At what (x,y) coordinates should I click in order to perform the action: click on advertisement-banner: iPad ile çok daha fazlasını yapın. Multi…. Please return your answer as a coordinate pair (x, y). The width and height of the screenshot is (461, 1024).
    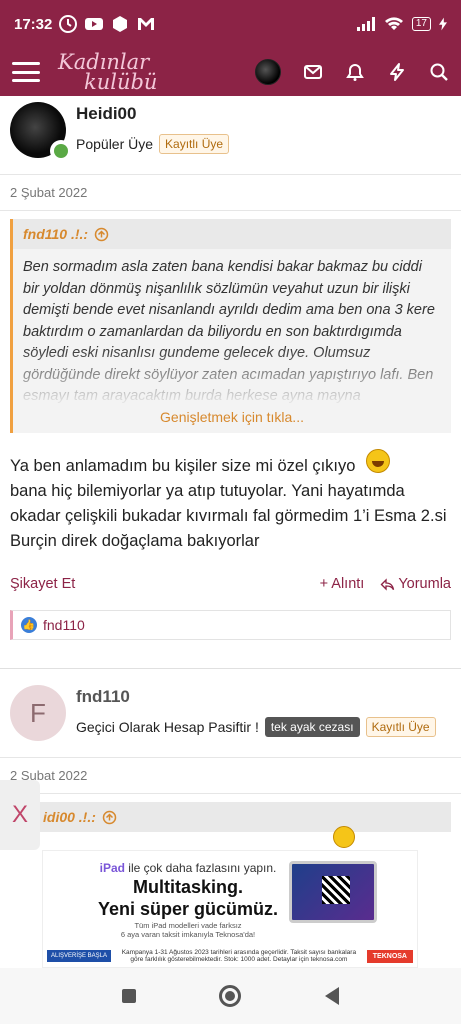
    Looking at the image, I should click on (230, 909).